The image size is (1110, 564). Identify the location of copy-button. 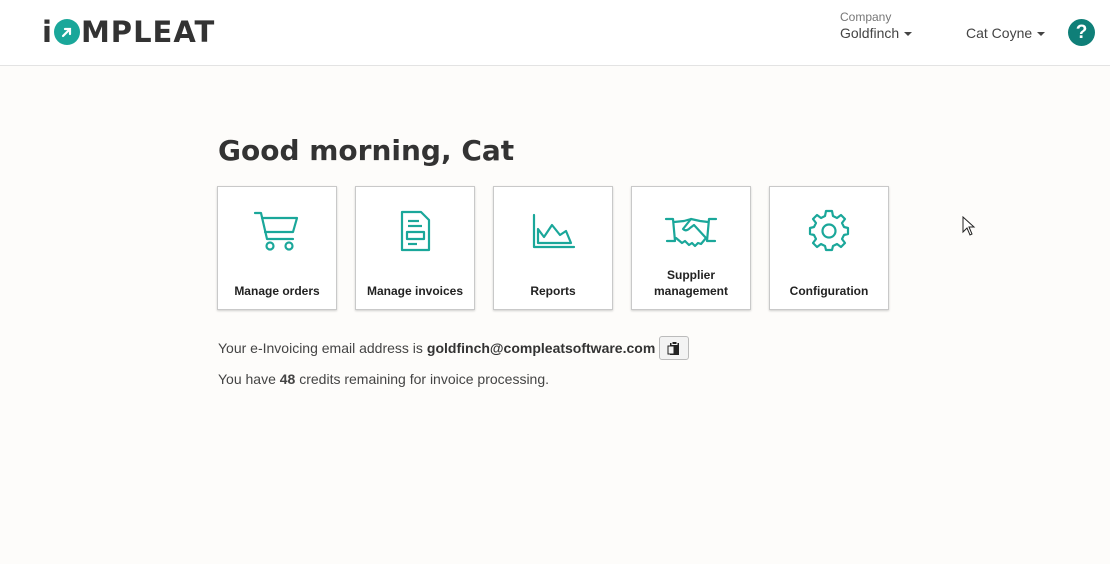
(674, 348).